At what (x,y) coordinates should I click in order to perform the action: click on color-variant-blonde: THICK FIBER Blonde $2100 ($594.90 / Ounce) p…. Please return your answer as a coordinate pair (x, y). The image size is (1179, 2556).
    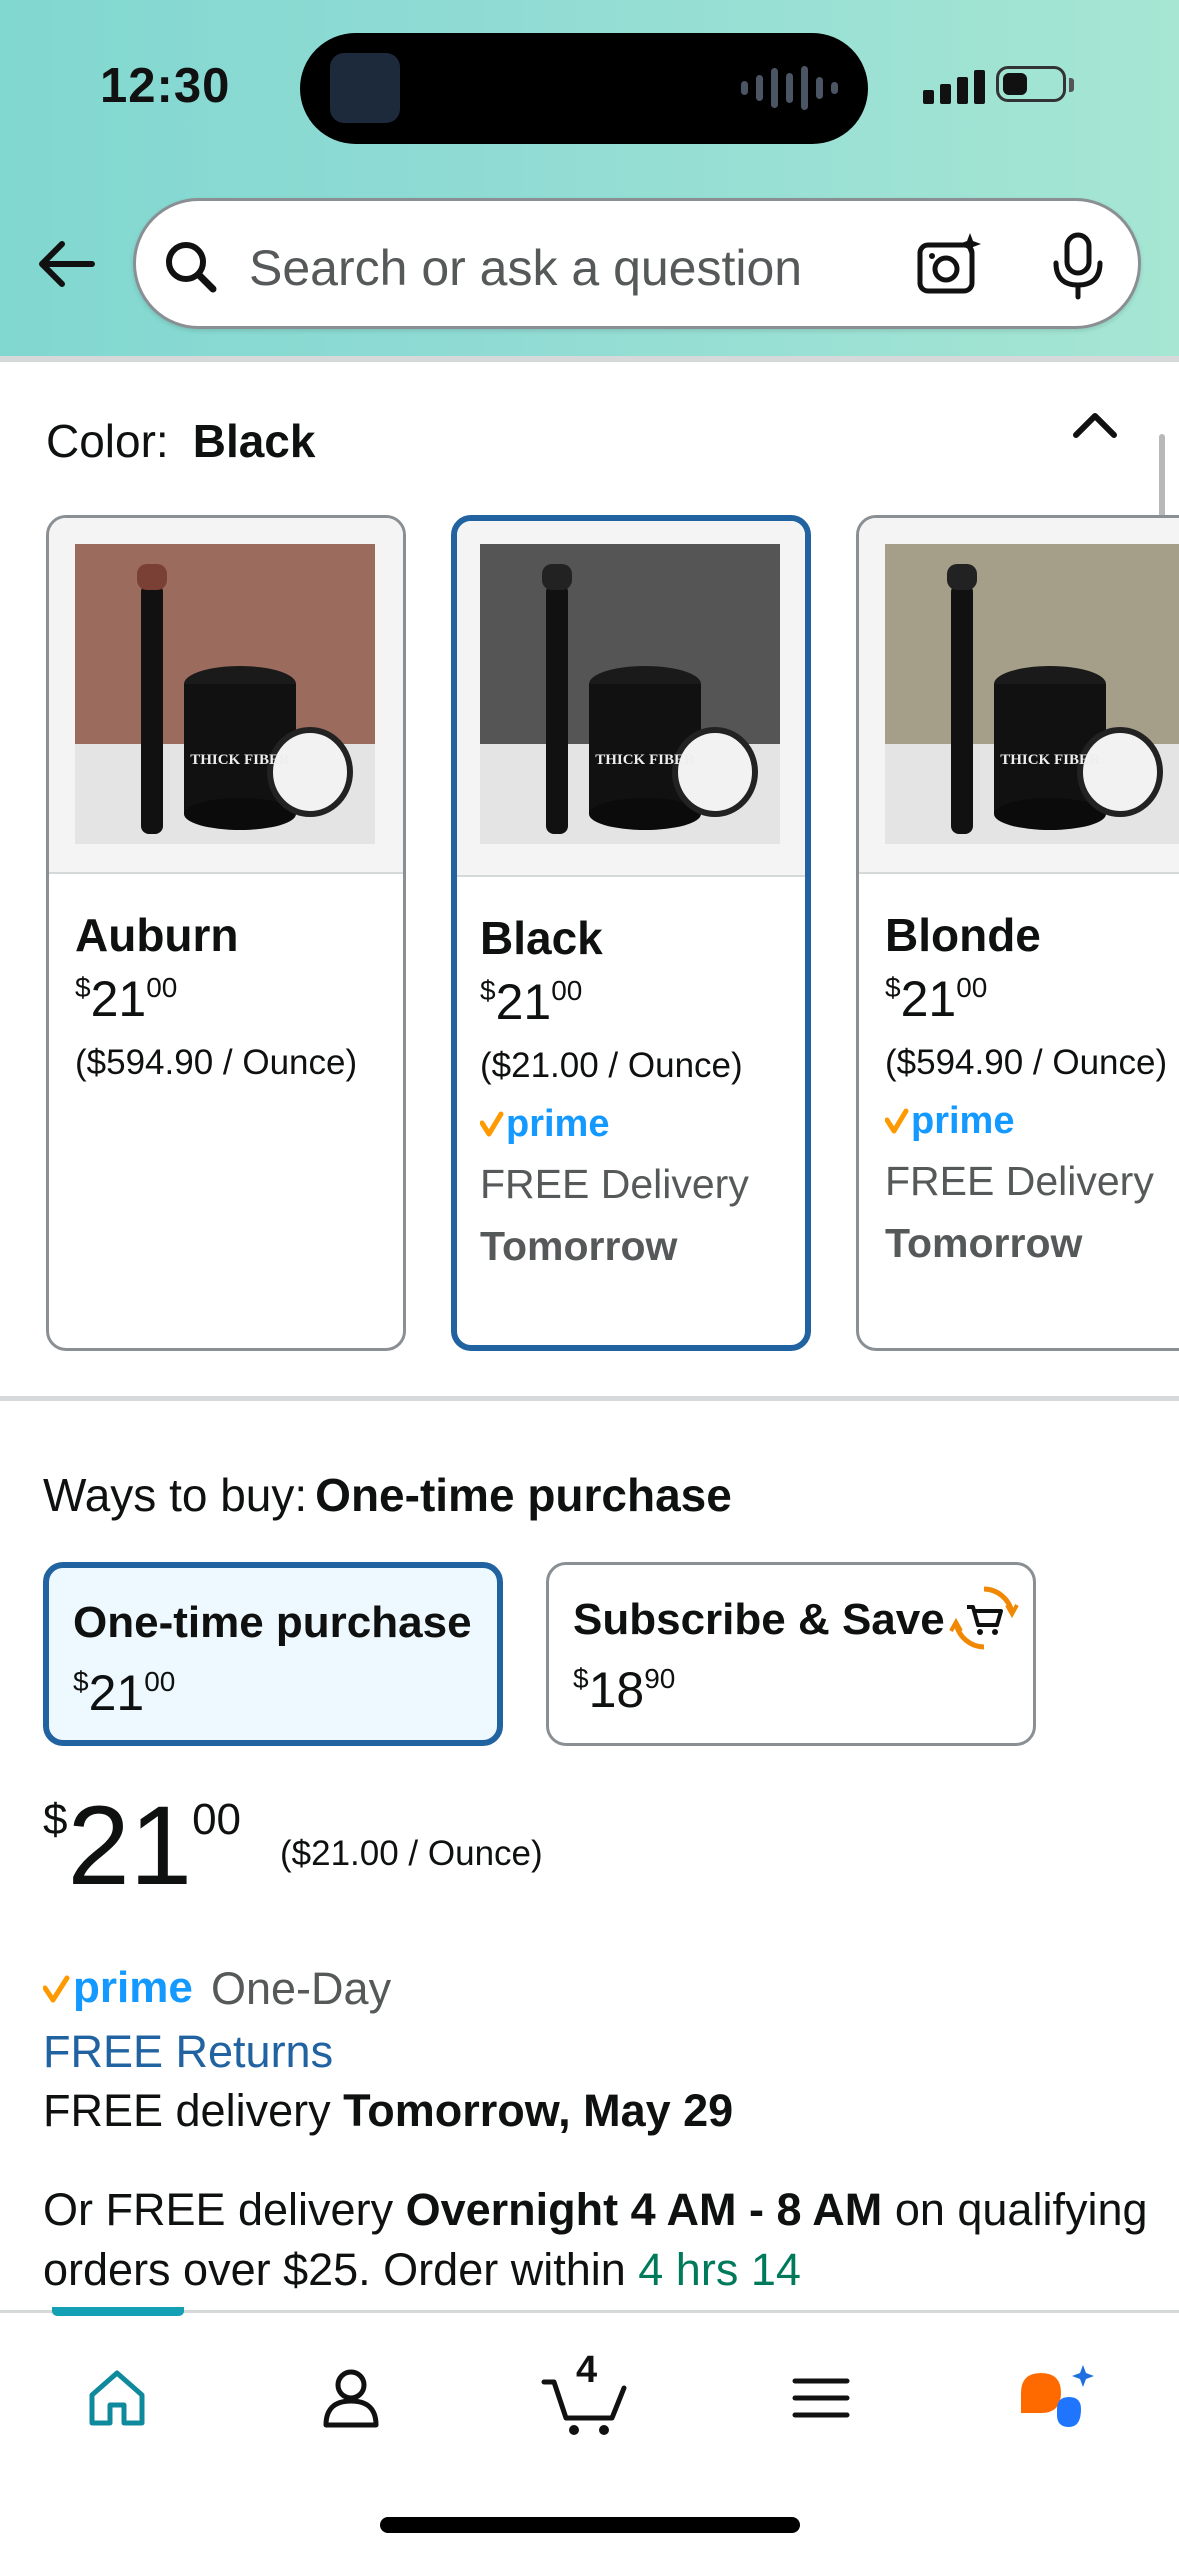
    Looking at the image, I should click on (1017, 933).